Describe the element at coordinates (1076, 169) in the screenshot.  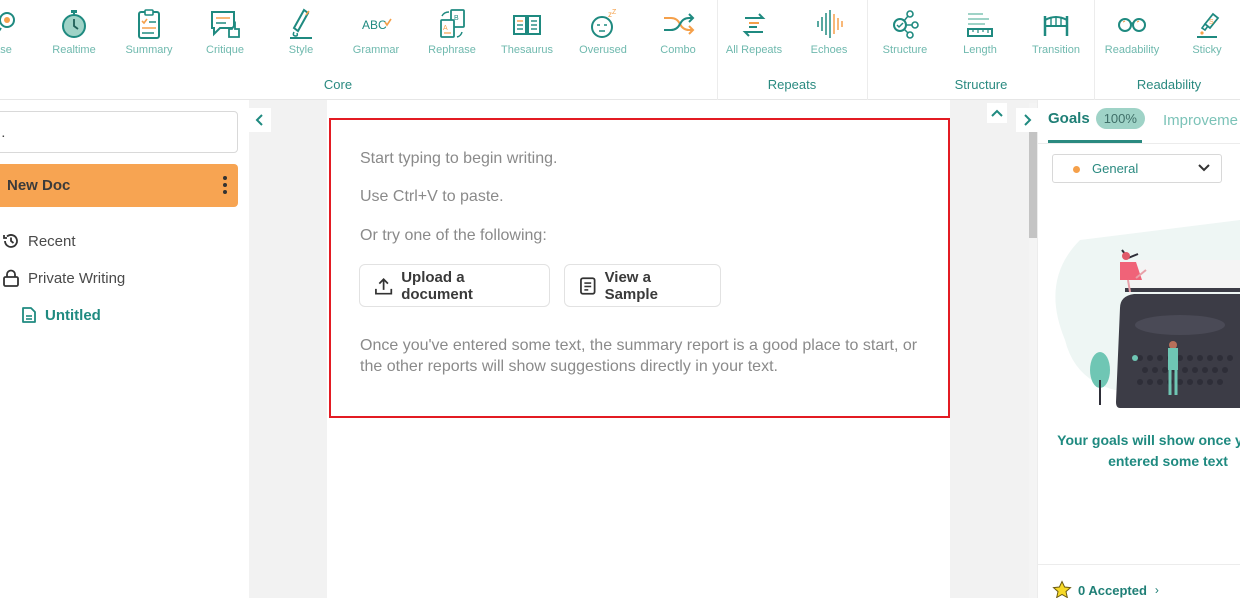
I see `status-dot` at that location.